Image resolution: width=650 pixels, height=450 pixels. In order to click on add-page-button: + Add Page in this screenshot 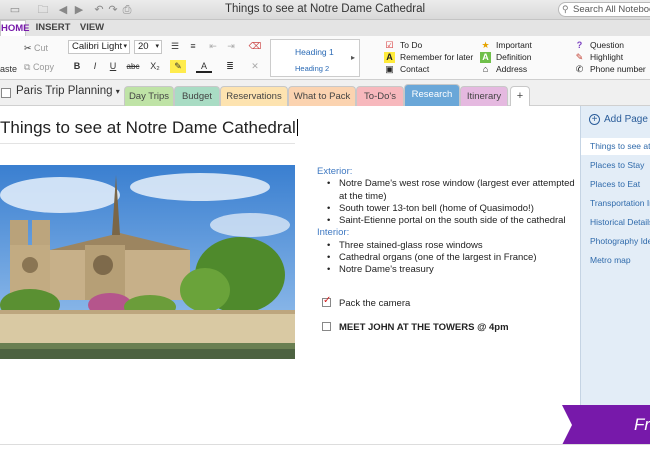, I will do `click(618, 119)`.